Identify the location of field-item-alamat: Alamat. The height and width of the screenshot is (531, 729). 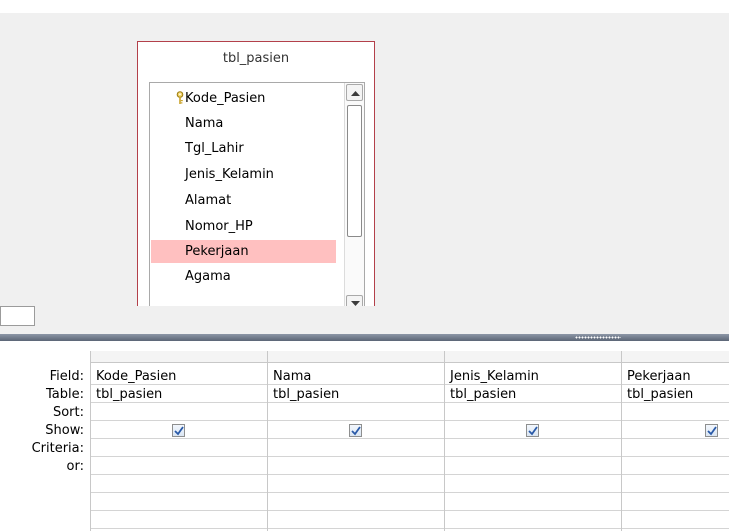
(243, 200).